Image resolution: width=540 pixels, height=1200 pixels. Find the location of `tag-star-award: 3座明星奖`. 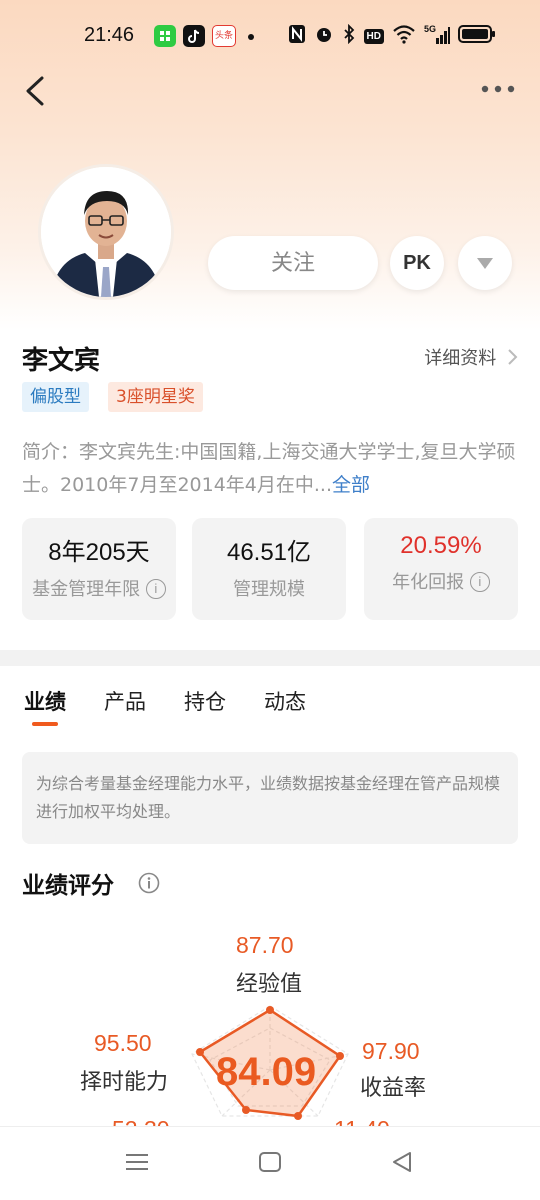

tag-star-award: 3座明星奖 is located at coordinates (155, 397).